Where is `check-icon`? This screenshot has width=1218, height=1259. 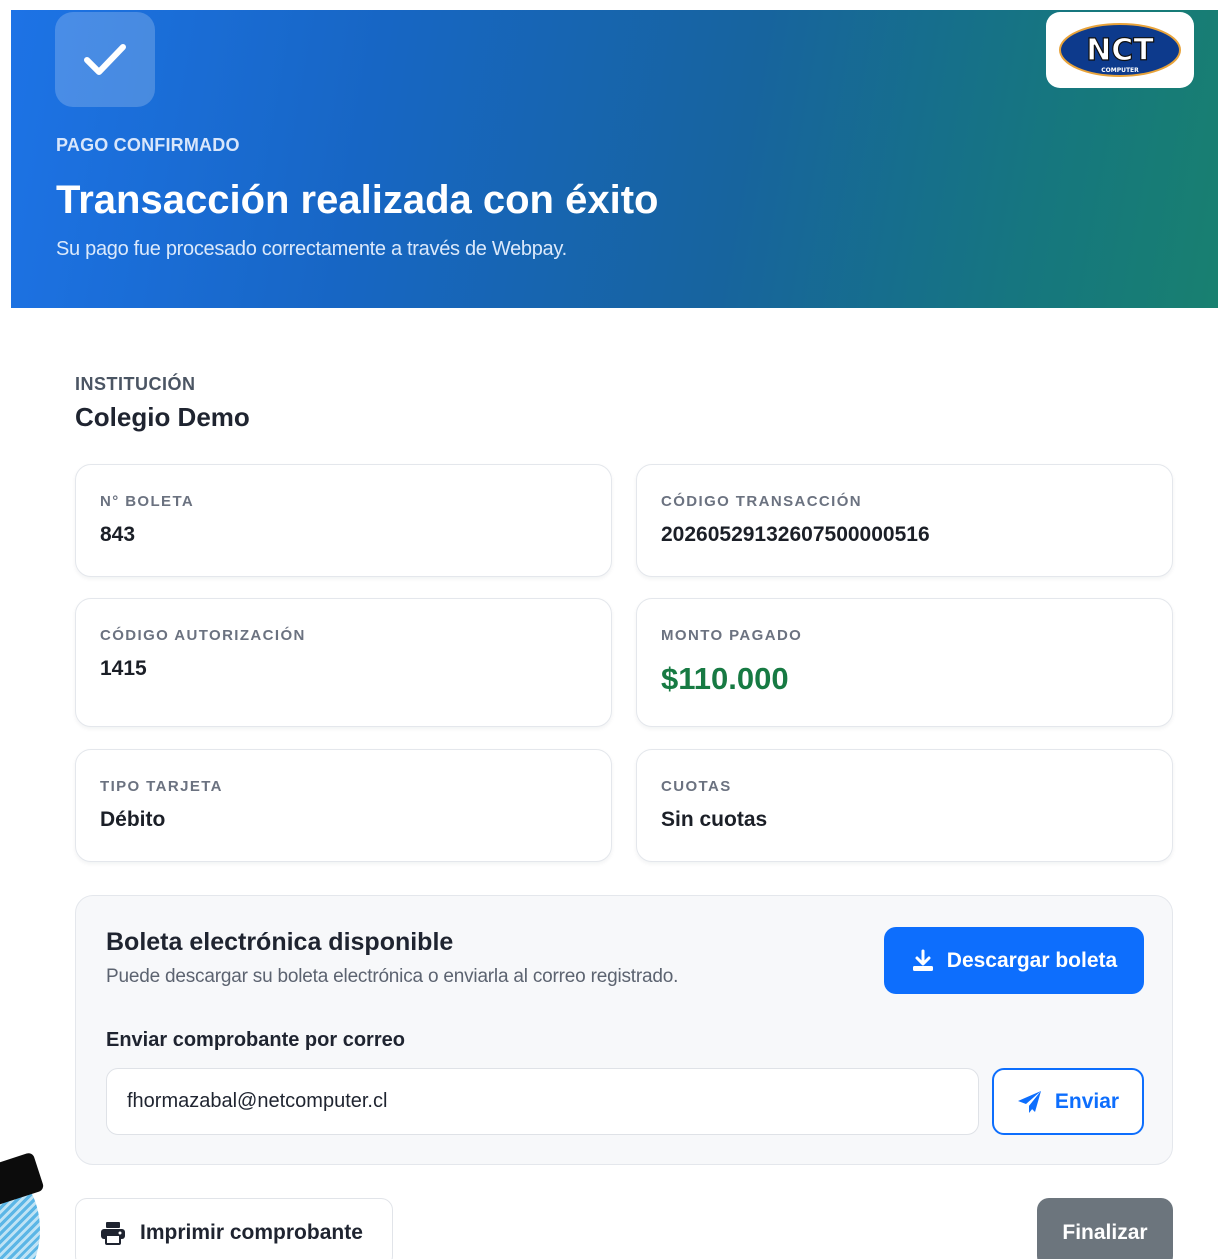
check-icon is located at coordinates (105, 59).